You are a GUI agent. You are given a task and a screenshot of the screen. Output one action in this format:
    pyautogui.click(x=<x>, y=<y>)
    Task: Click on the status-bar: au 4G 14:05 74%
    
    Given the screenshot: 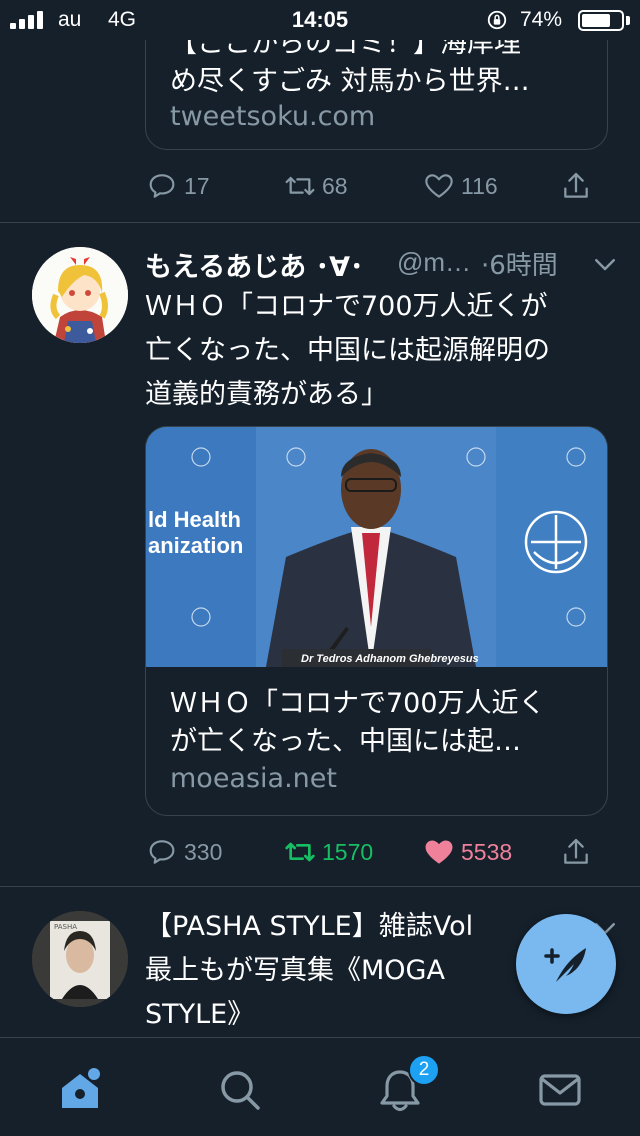 What is the action you would take?
    pyautogui.click(x=320, y=20)
    